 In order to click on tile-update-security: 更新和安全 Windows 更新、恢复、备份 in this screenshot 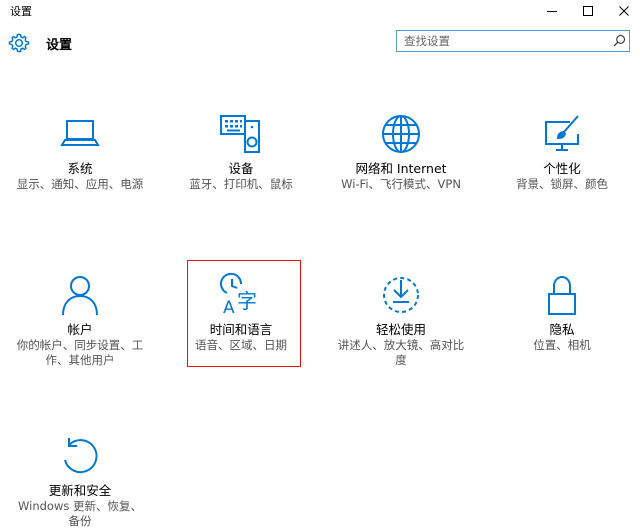, I will do `click(80, 481)`.